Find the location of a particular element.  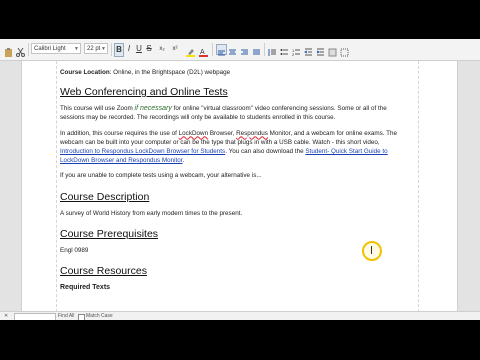

text-run: . is located at coordinates (183, 161).